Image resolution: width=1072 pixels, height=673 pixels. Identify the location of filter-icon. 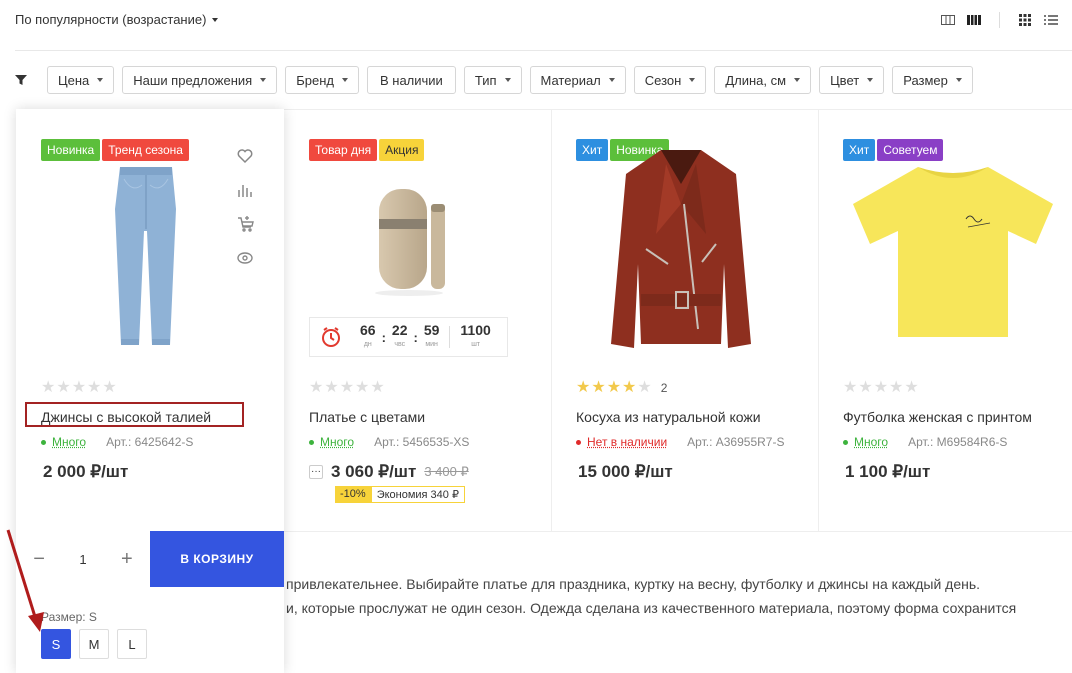
(21, 80).